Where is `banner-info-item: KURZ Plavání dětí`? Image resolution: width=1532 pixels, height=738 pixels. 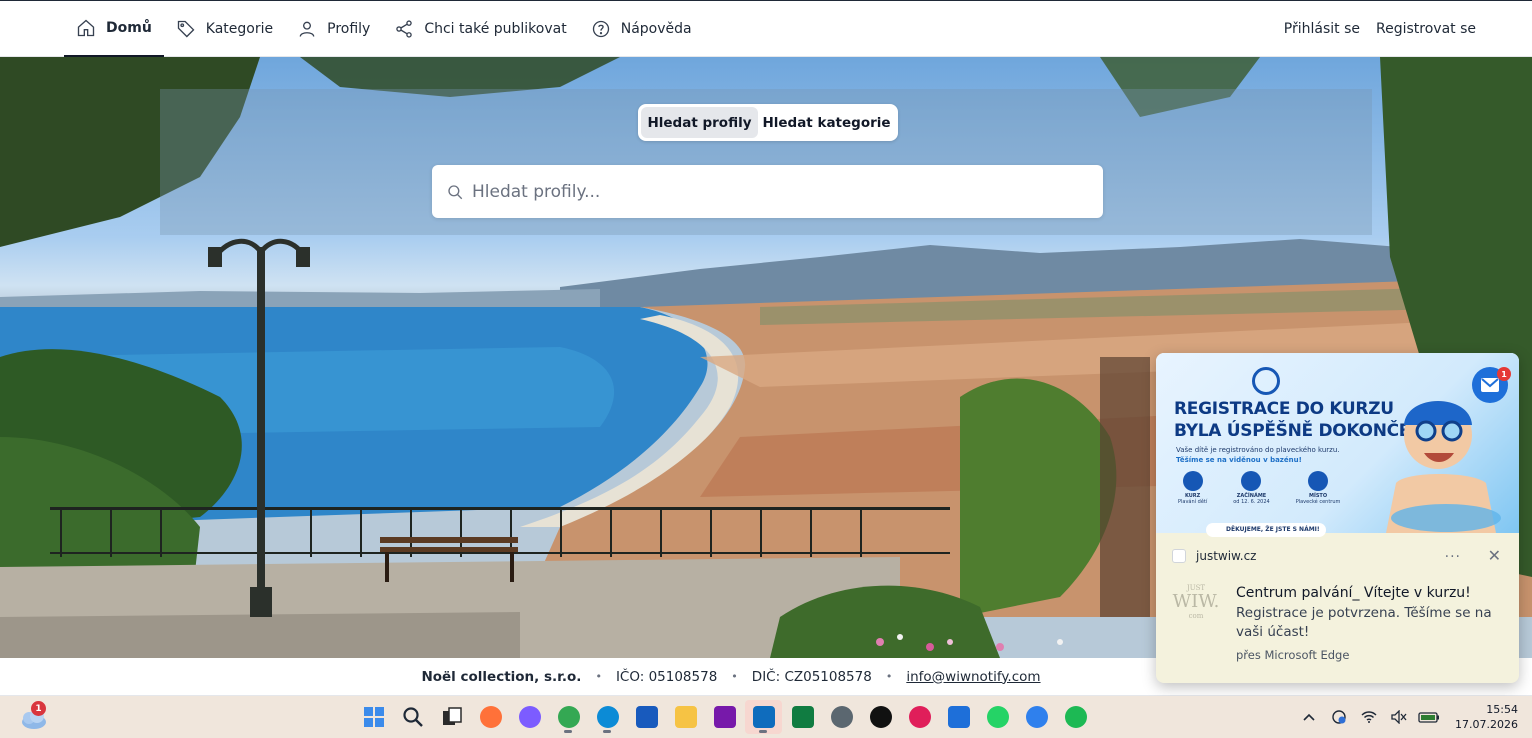 banner-info-item: KURZ Plavání dětí is located at coordinates (1192, 488).